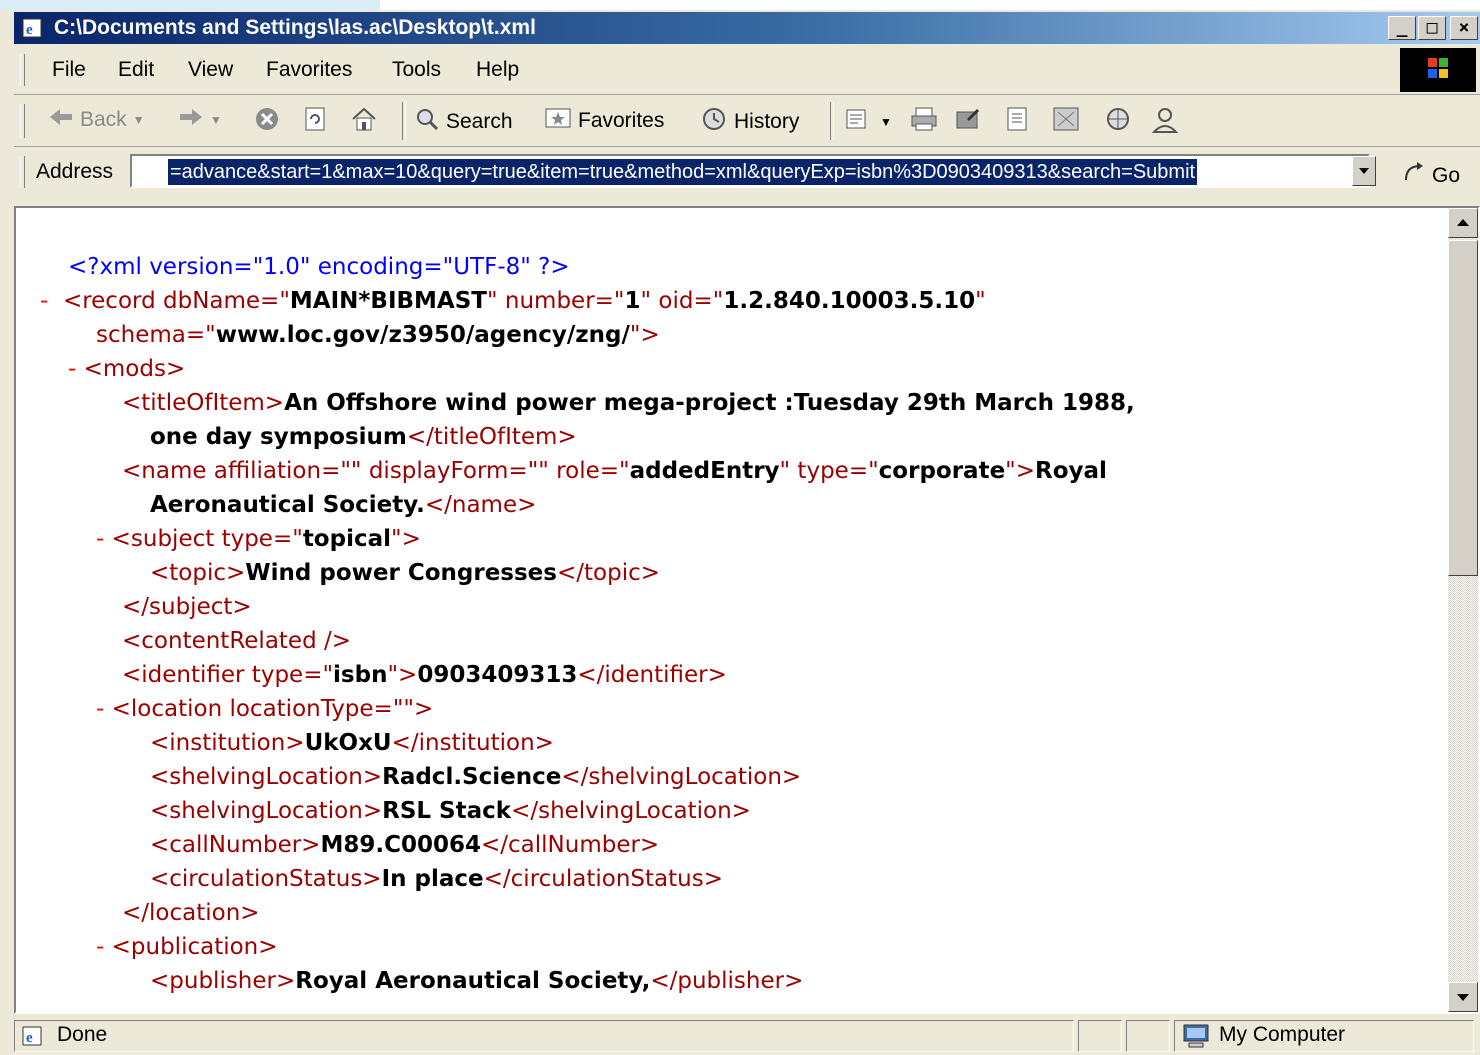  What do you see at coordinates (227, 743) in the screenshot?
I see `institution-open-tag: <institution>` at bounding box center [227, 743].